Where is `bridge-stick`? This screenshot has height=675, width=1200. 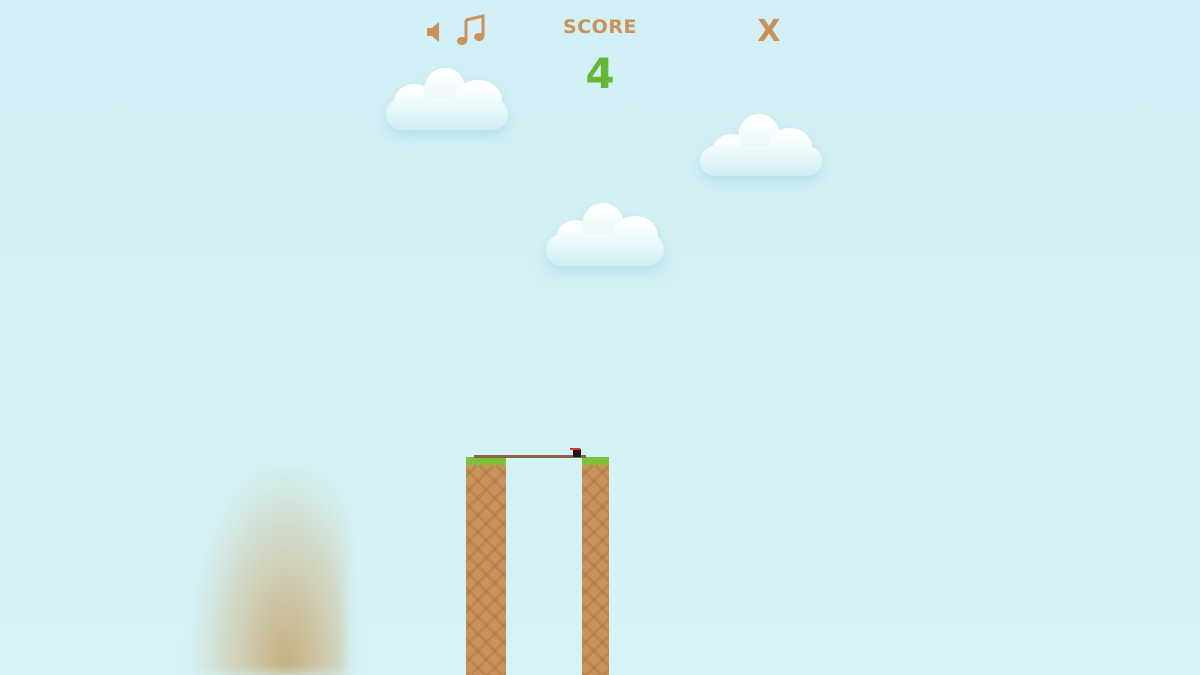 bridge-stick is located at coordinates (530, 456).